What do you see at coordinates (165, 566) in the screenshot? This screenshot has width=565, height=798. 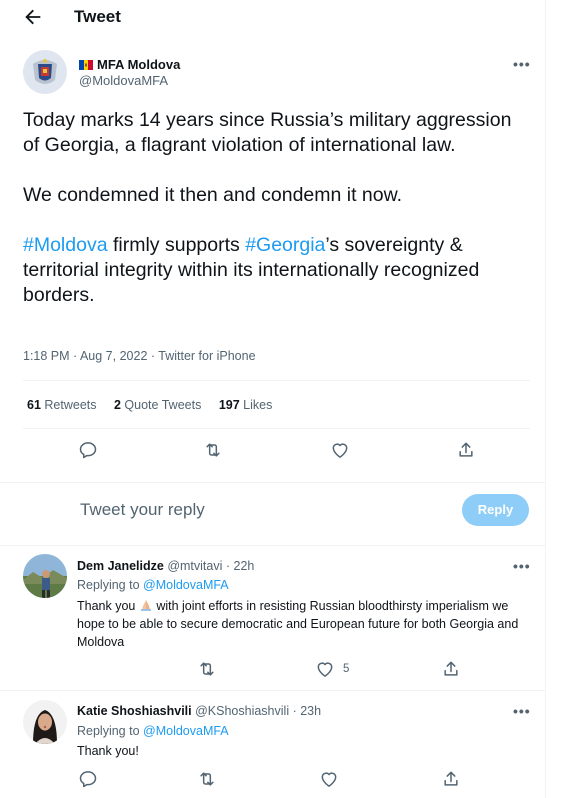 I see `reply-header: Dem Janelidze @mtvitavi · 22h` at bounding box center [165, 566].